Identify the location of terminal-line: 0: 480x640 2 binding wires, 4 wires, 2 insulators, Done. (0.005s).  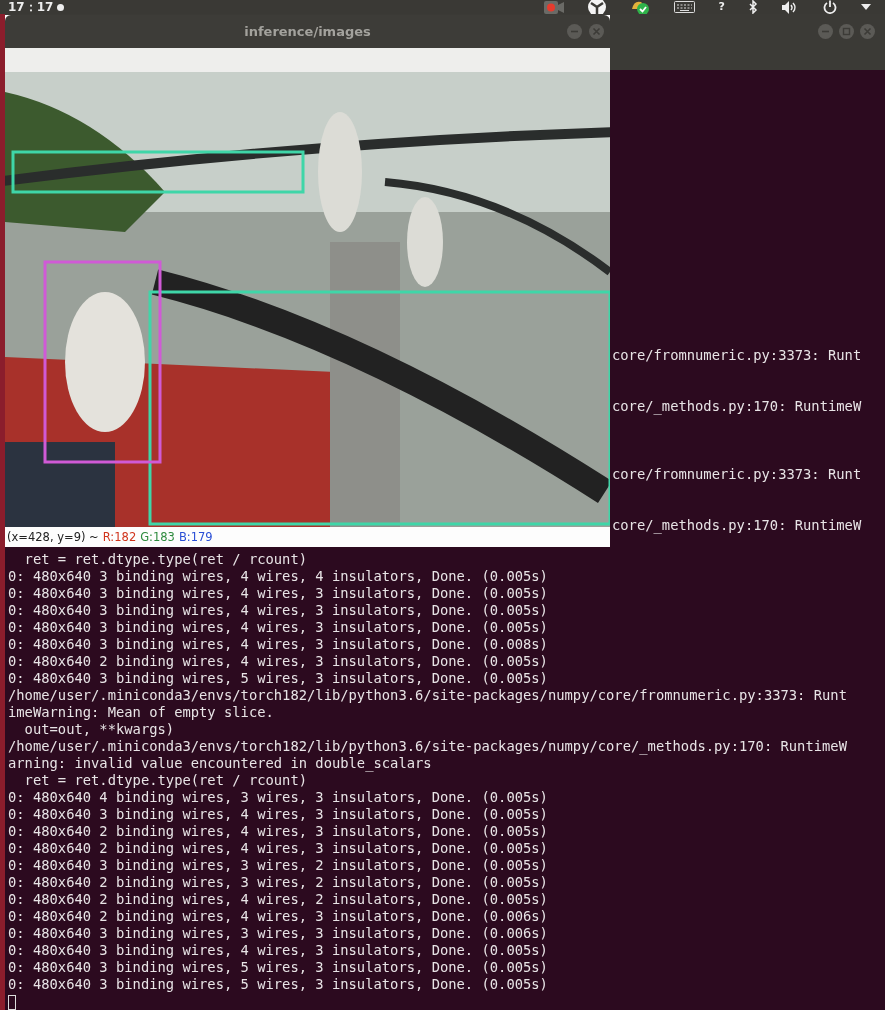
(278, 899).